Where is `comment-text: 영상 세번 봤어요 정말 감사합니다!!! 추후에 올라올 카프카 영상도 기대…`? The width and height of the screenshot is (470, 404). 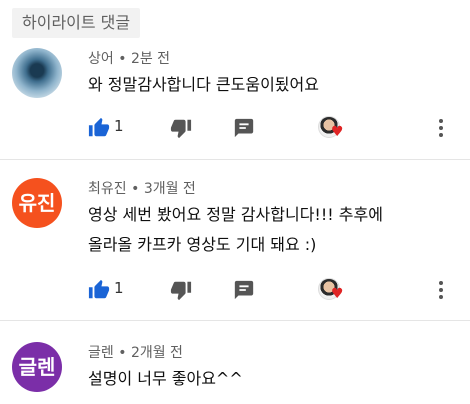
comment-text: 영상 세번 봤어요 정말 감사합니다!!! 추후에 올라올 카프카 영상도 기대… is located at coordinates (235, 230).